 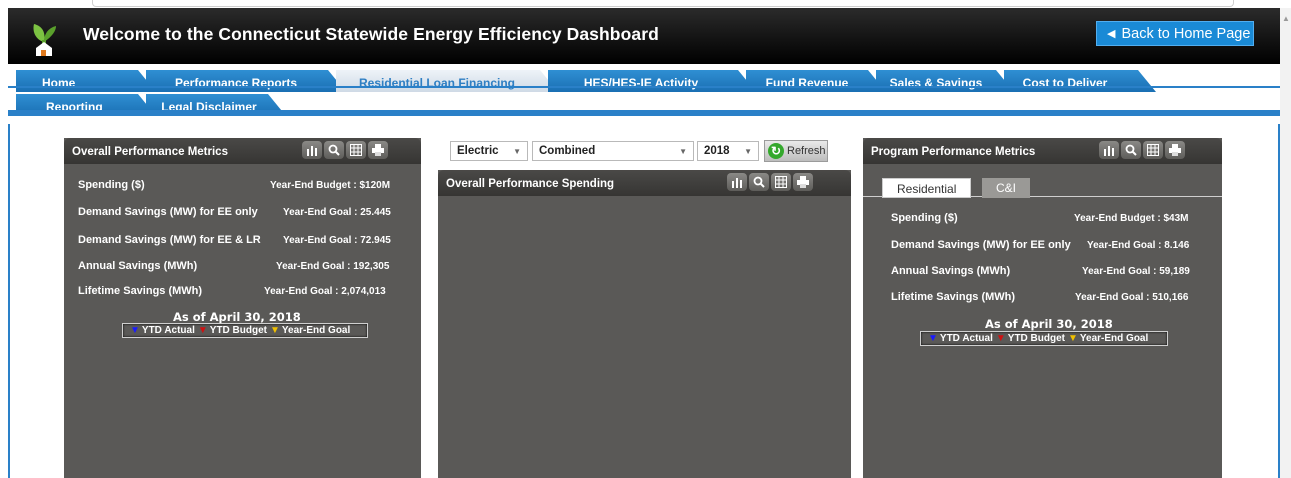 I want to click on metric-goal: Year-End Goal : 192,305, so click(x=333, y=266).